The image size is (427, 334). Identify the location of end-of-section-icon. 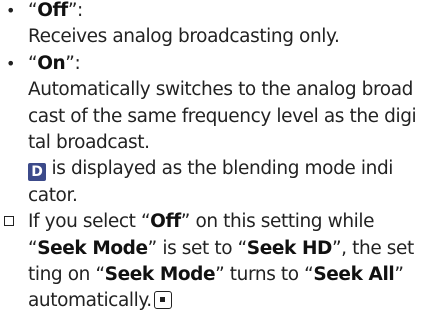
(162, 300).